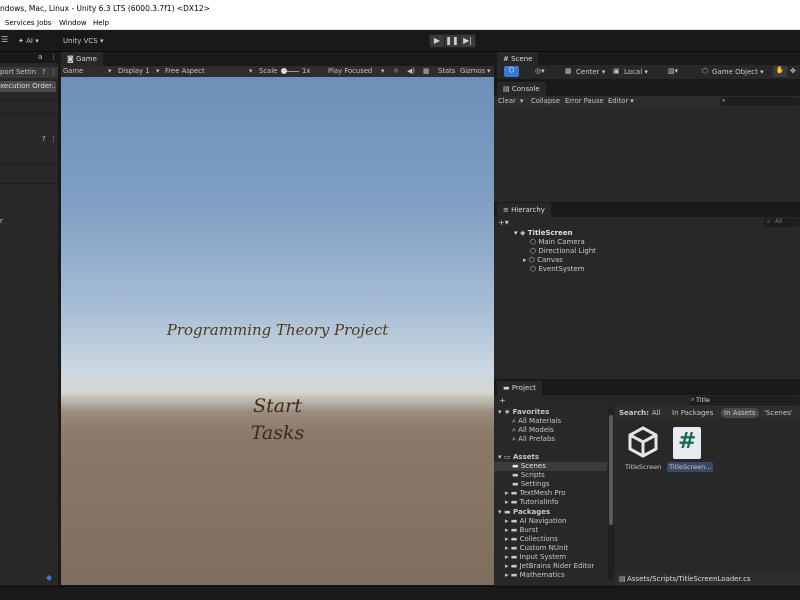 This screenshot has height=600, width=800. What do you see at coordinates (511, 71) in the screenshot?
I see `cube-icon: ⬡` at bounding box center [511, 71].